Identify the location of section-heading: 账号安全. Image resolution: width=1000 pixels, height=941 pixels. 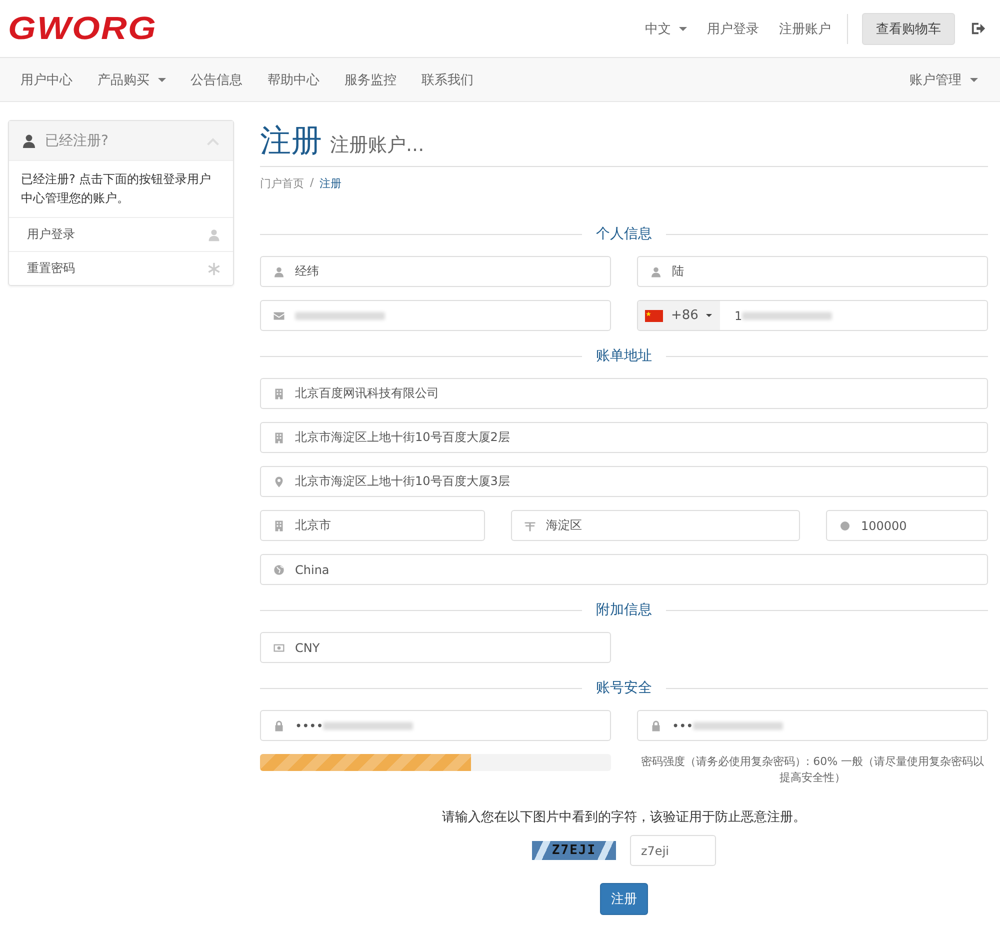
(624, 688).